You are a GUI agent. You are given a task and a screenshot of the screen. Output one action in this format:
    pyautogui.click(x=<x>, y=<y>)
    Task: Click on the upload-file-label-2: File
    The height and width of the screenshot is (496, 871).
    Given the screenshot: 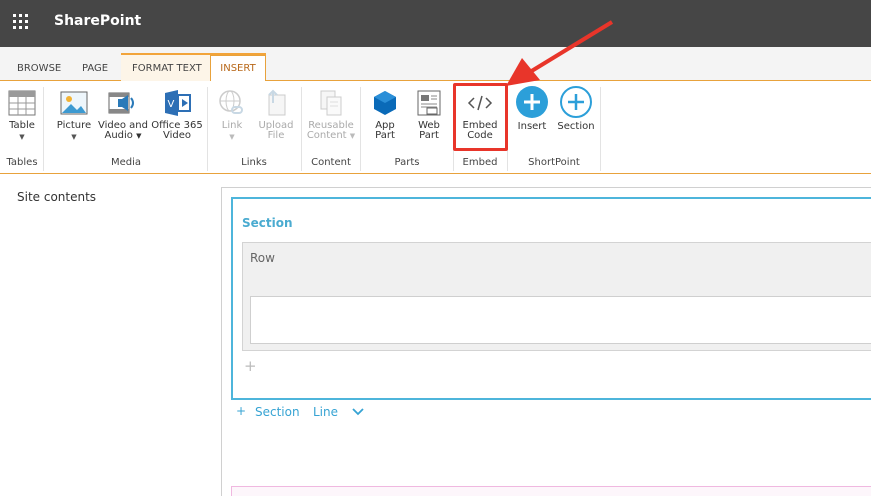 What is the action you would take?
    pyautogui.click(x=276, y=135)
    